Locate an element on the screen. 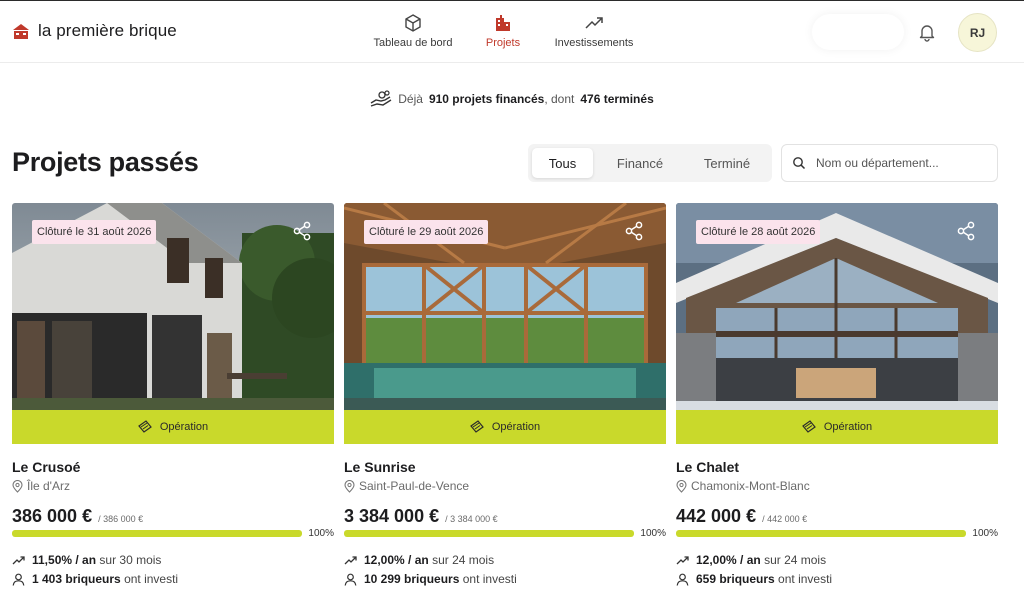  project-location: Chamonix-Mont-Blanc is located at coordinates (743, 486).